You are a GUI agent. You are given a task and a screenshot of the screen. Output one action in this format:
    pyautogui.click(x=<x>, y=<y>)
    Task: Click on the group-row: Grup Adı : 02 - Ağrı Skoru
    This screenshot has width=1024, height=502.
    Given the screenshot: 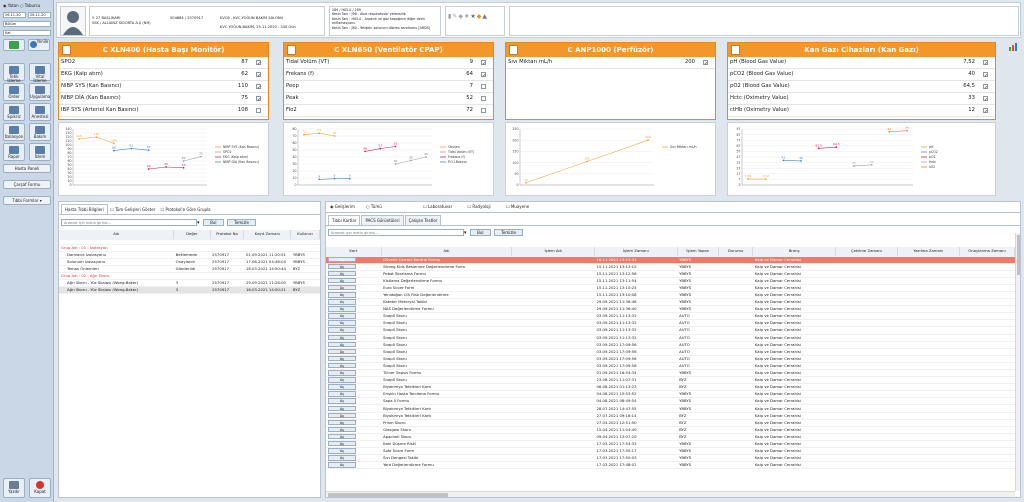 What is the action you would take?
    pyautogui.click(x=189, y=276)
    